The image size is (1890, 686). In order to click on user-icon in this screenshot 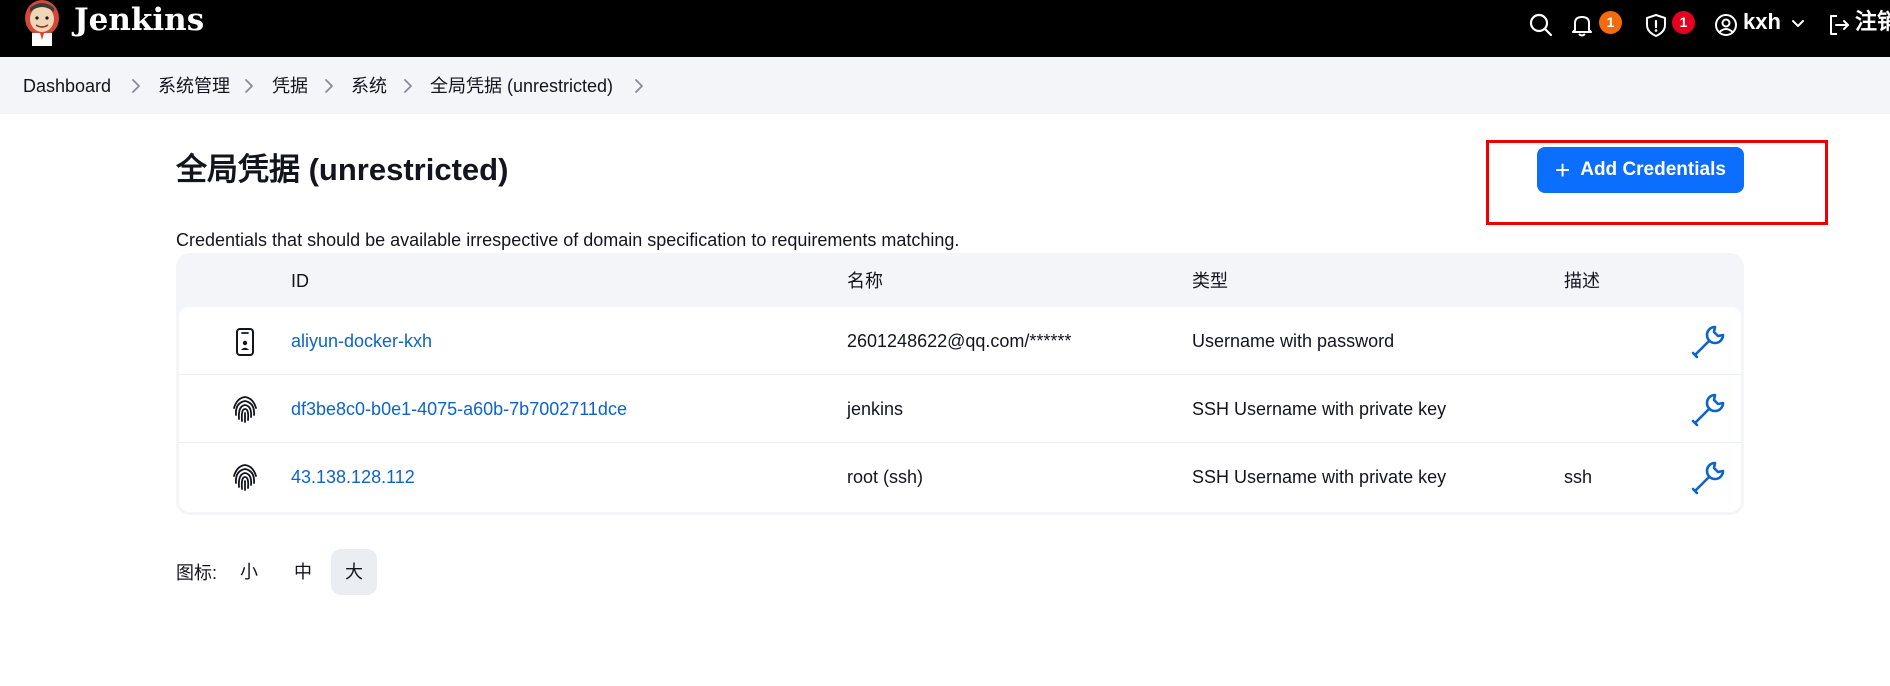, I will do `click(1726, 25)`.